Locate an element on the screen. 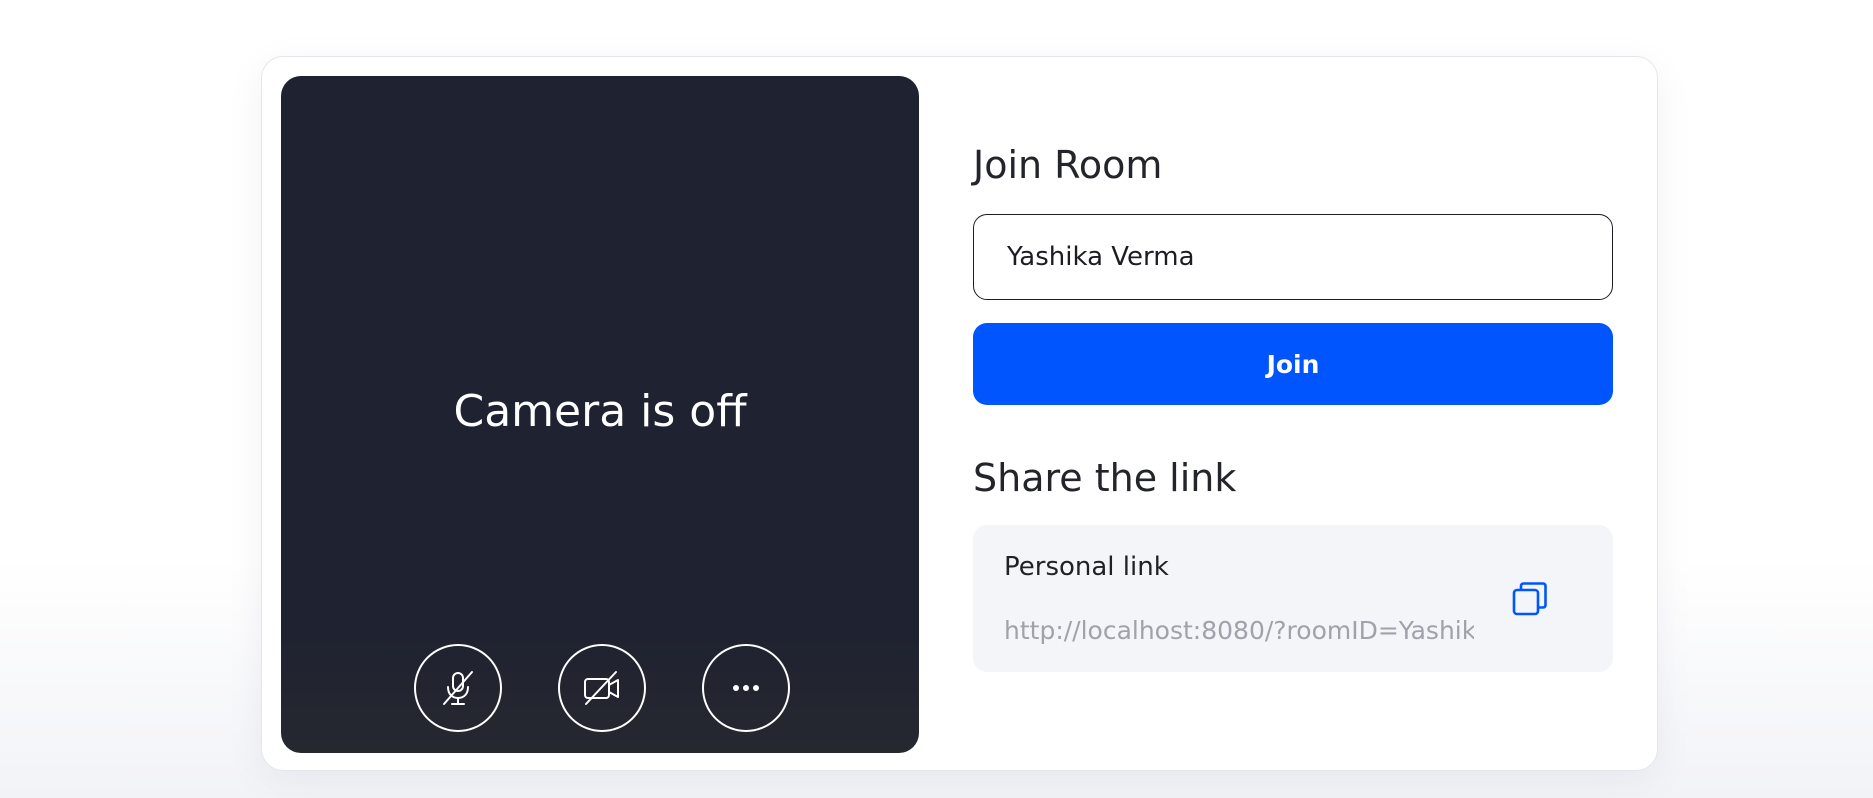 Image resolution: width=1873 pixels, height=798 pixels. personal-link-url: http://localhost:8080/?roomID=Yashika is located at coordinates (1239, 630).